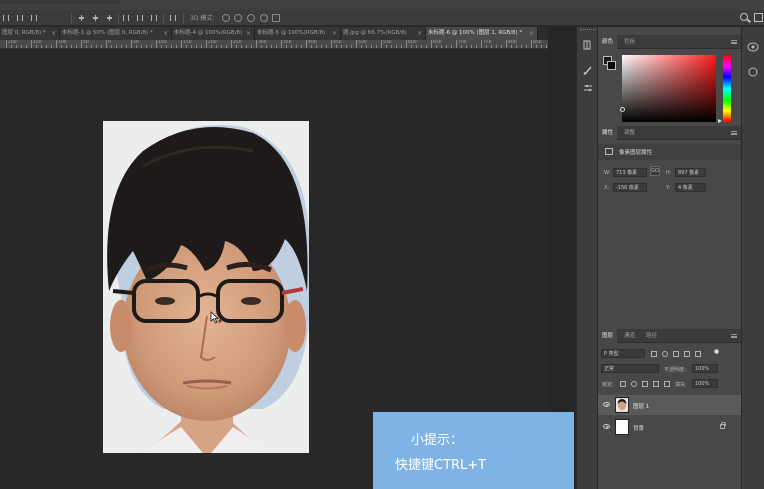  What do you see at coordinates (690, 172) in the screenshot?
I see `height-field: 897 像素` at bounding box center [690, 172].